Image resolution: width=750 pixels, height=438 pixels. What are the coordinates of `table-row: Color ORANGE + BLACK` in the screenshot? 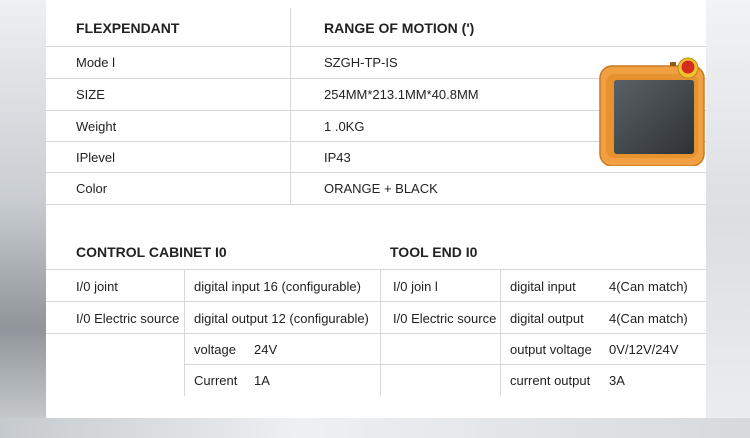 It's located at (376, 188).